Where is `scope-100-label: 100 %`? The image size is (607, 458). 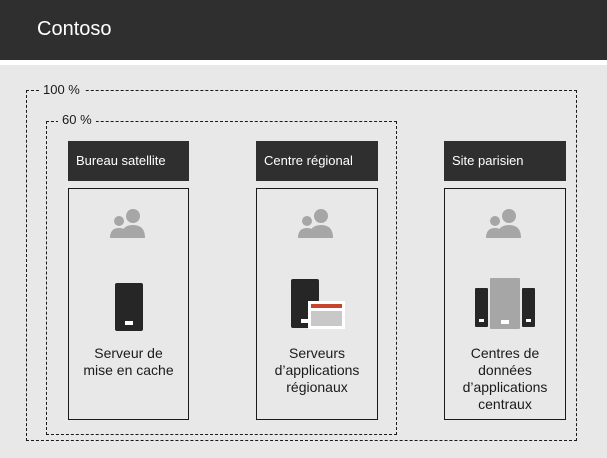
scope-100-label: 100 % is located at coordinates (61, 90).